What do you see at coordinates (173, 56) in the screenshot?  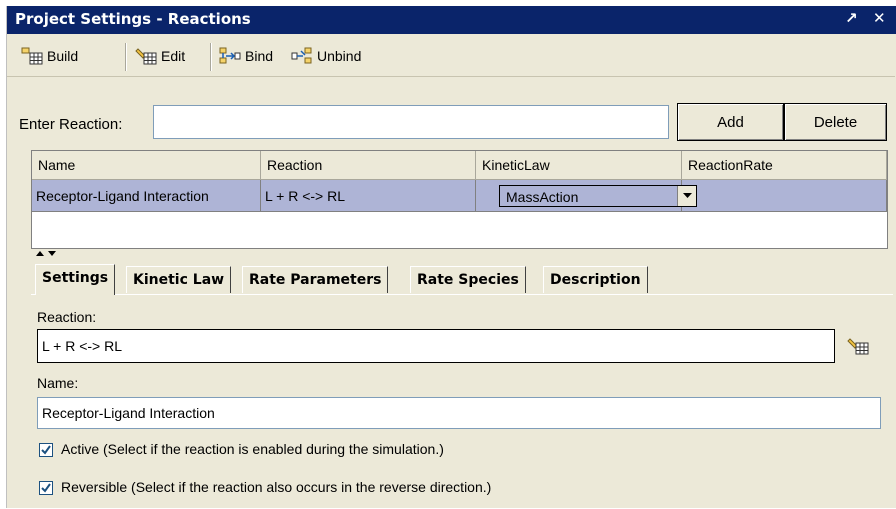 I see `edit-label: Edit` at bounding box center [173, 56].